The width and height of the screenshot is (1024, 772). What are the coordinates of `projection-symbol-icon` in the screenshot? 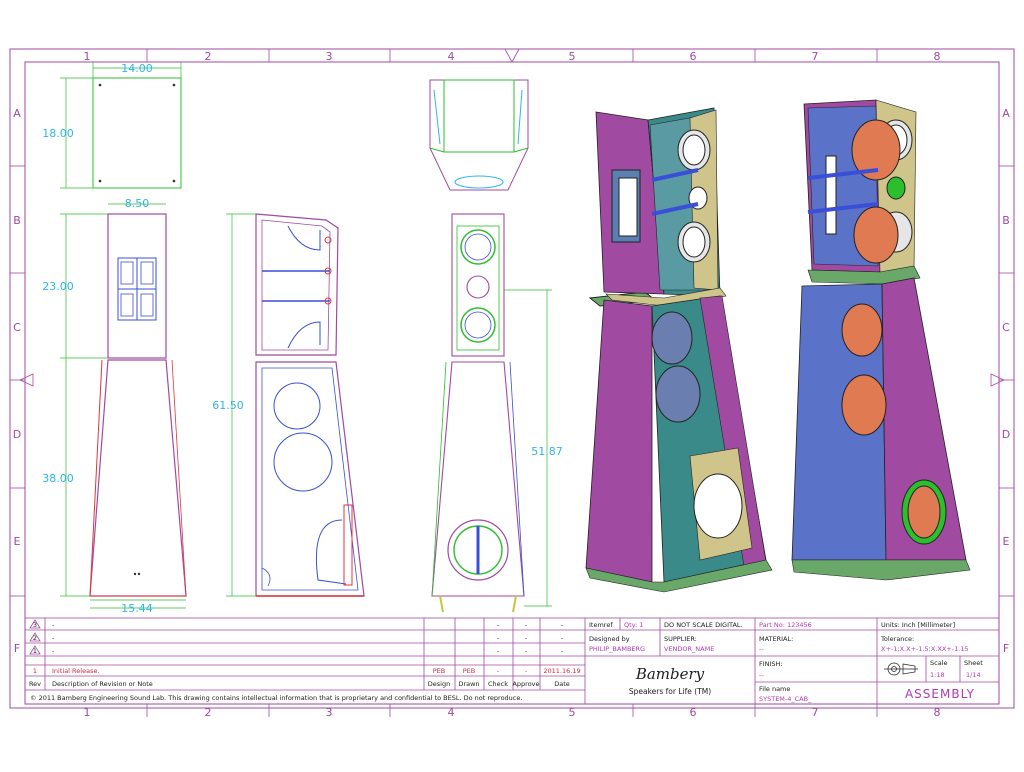 It's located at (901, 669).